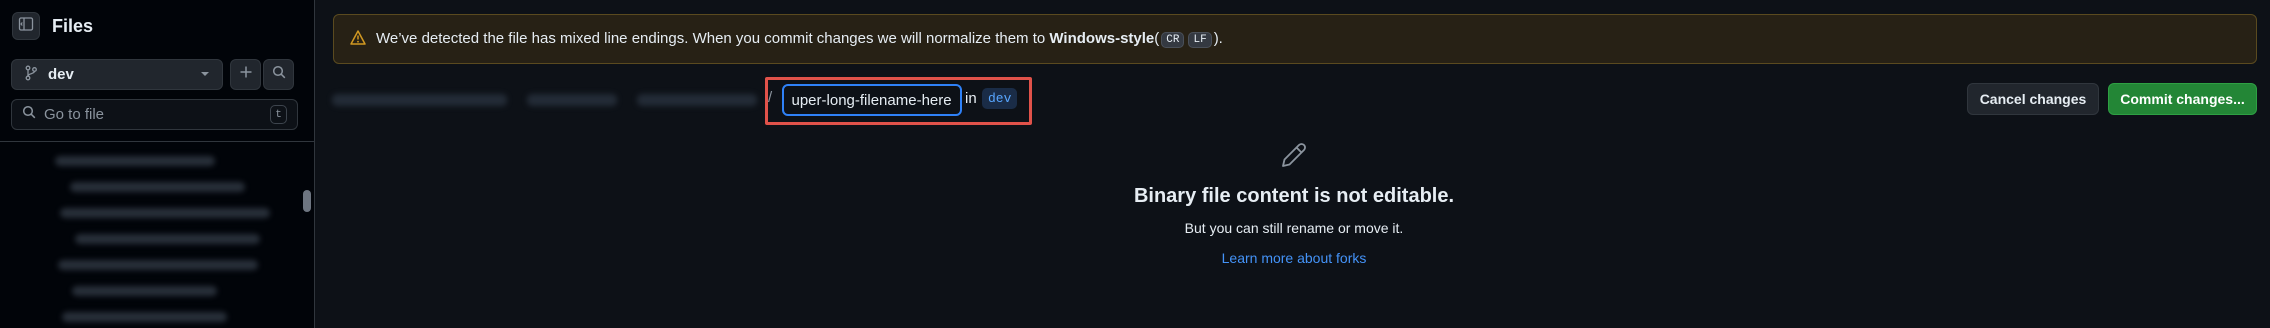 The image size is (2270, 328). I want to click on lf-chip: LF, so click(1200, 40).